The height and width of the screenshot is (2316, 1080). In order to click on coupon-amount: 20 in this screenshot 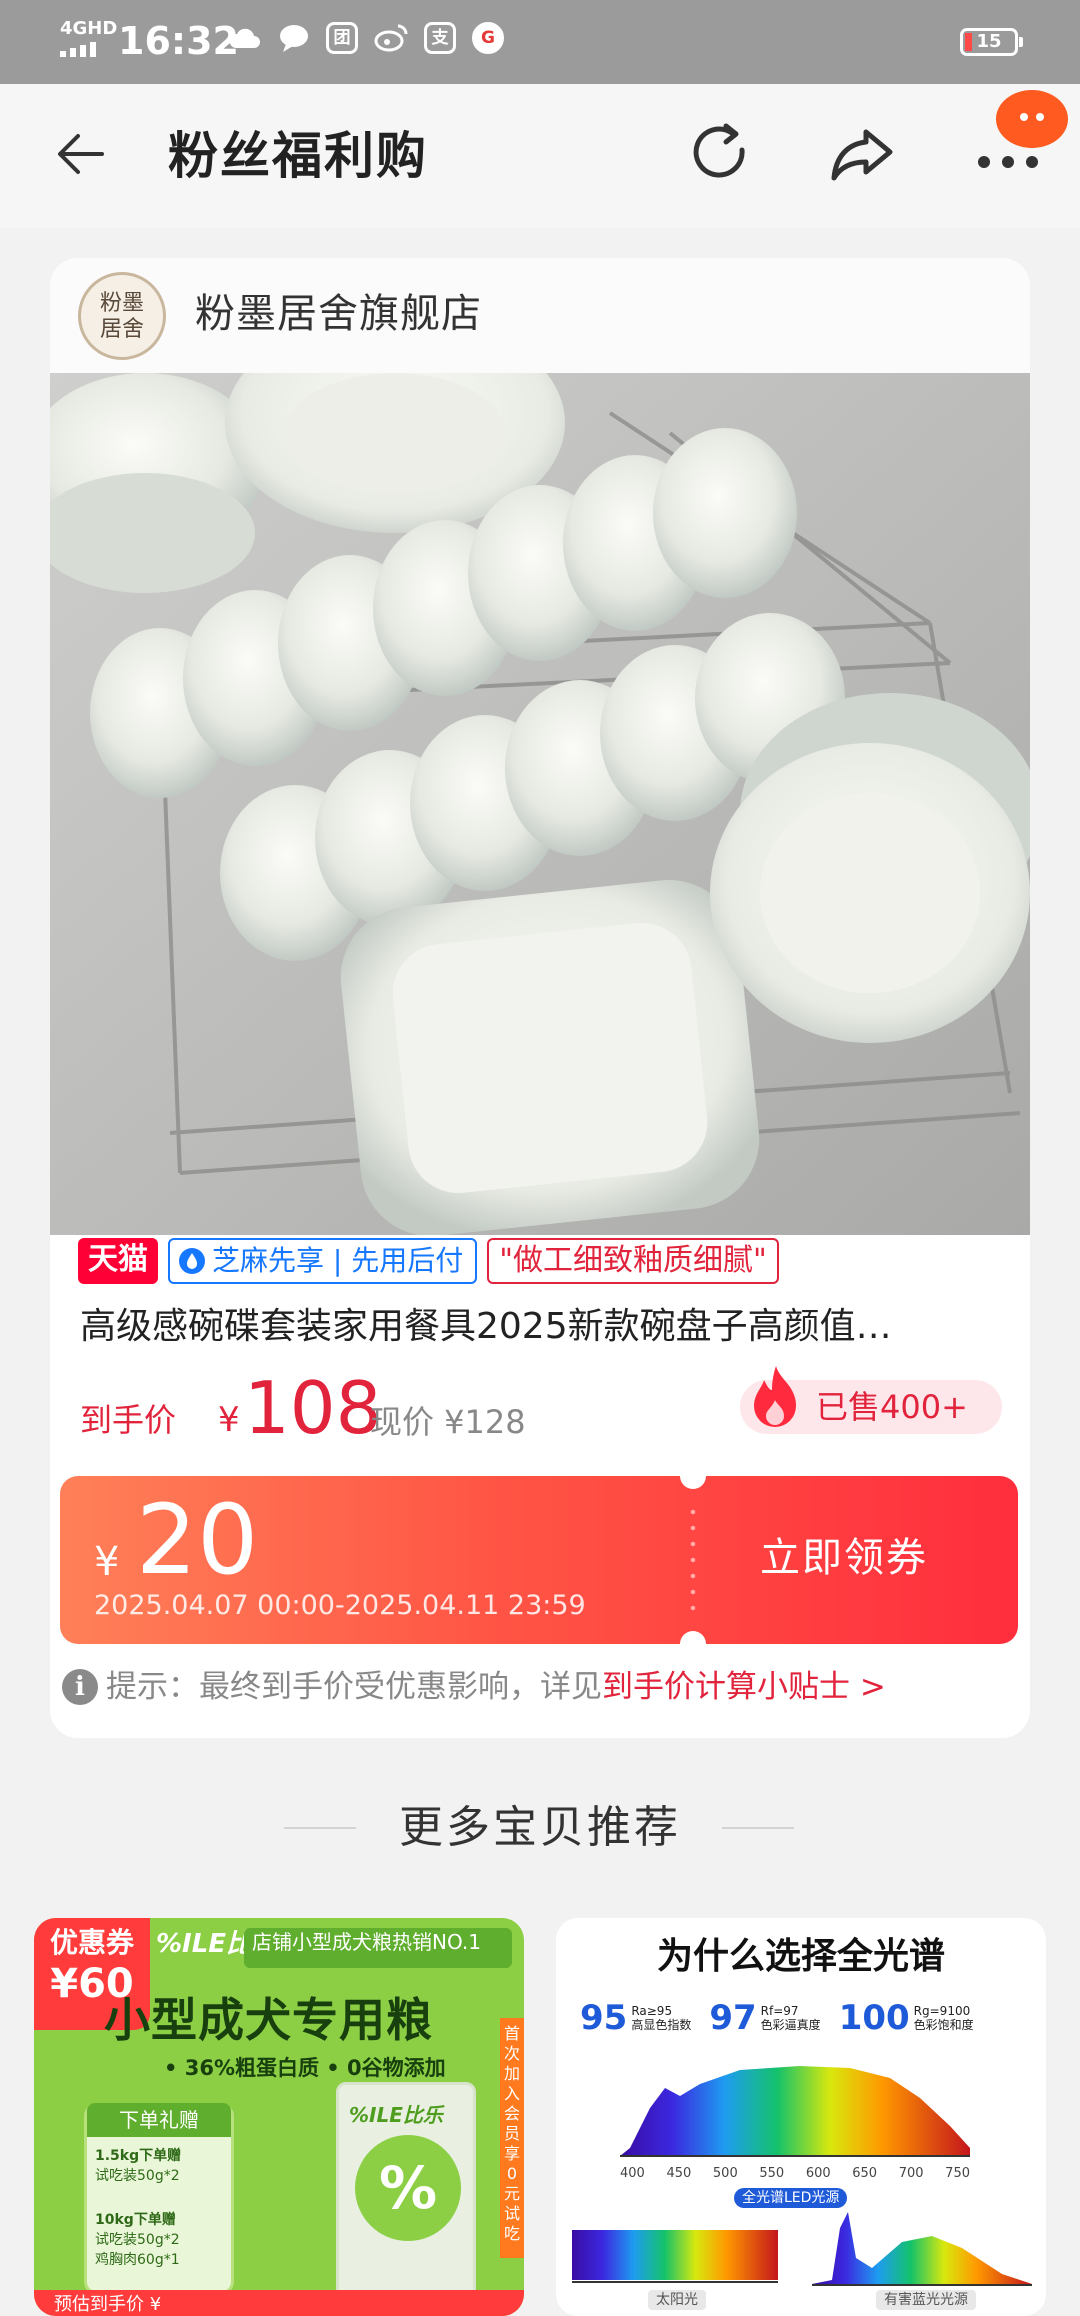, I will do `click(197, 1540)`.